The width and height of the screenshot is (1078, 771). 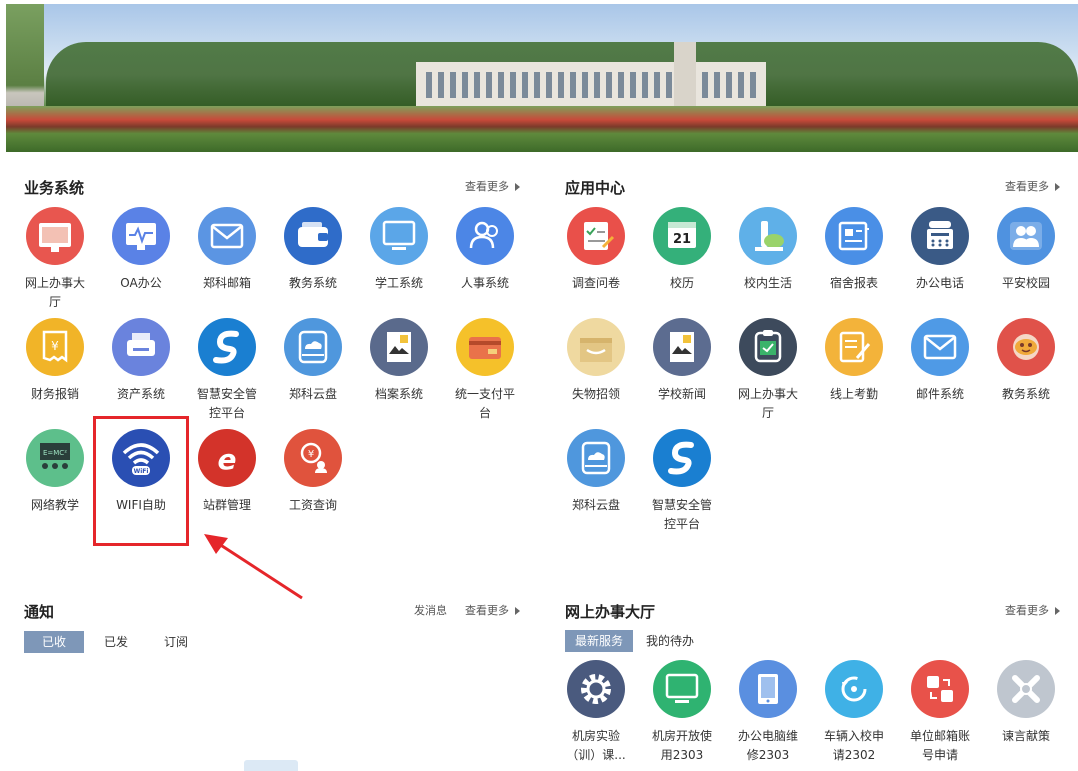 I want to click on business-app-tile: ¥ 财务报销, so click(x=55, y=361).